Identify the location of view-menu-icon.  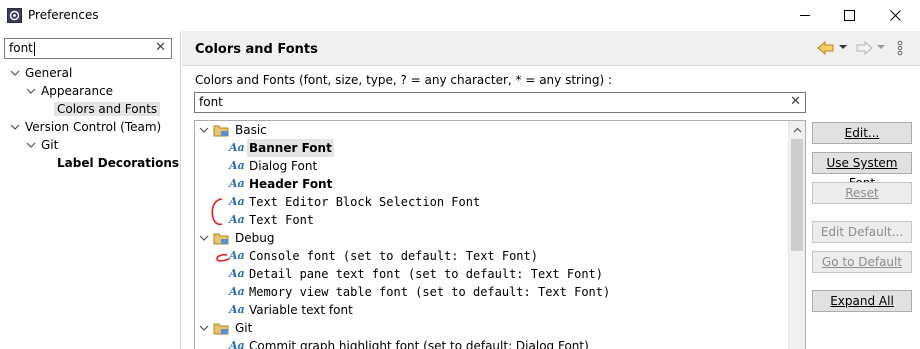
(900, 48).